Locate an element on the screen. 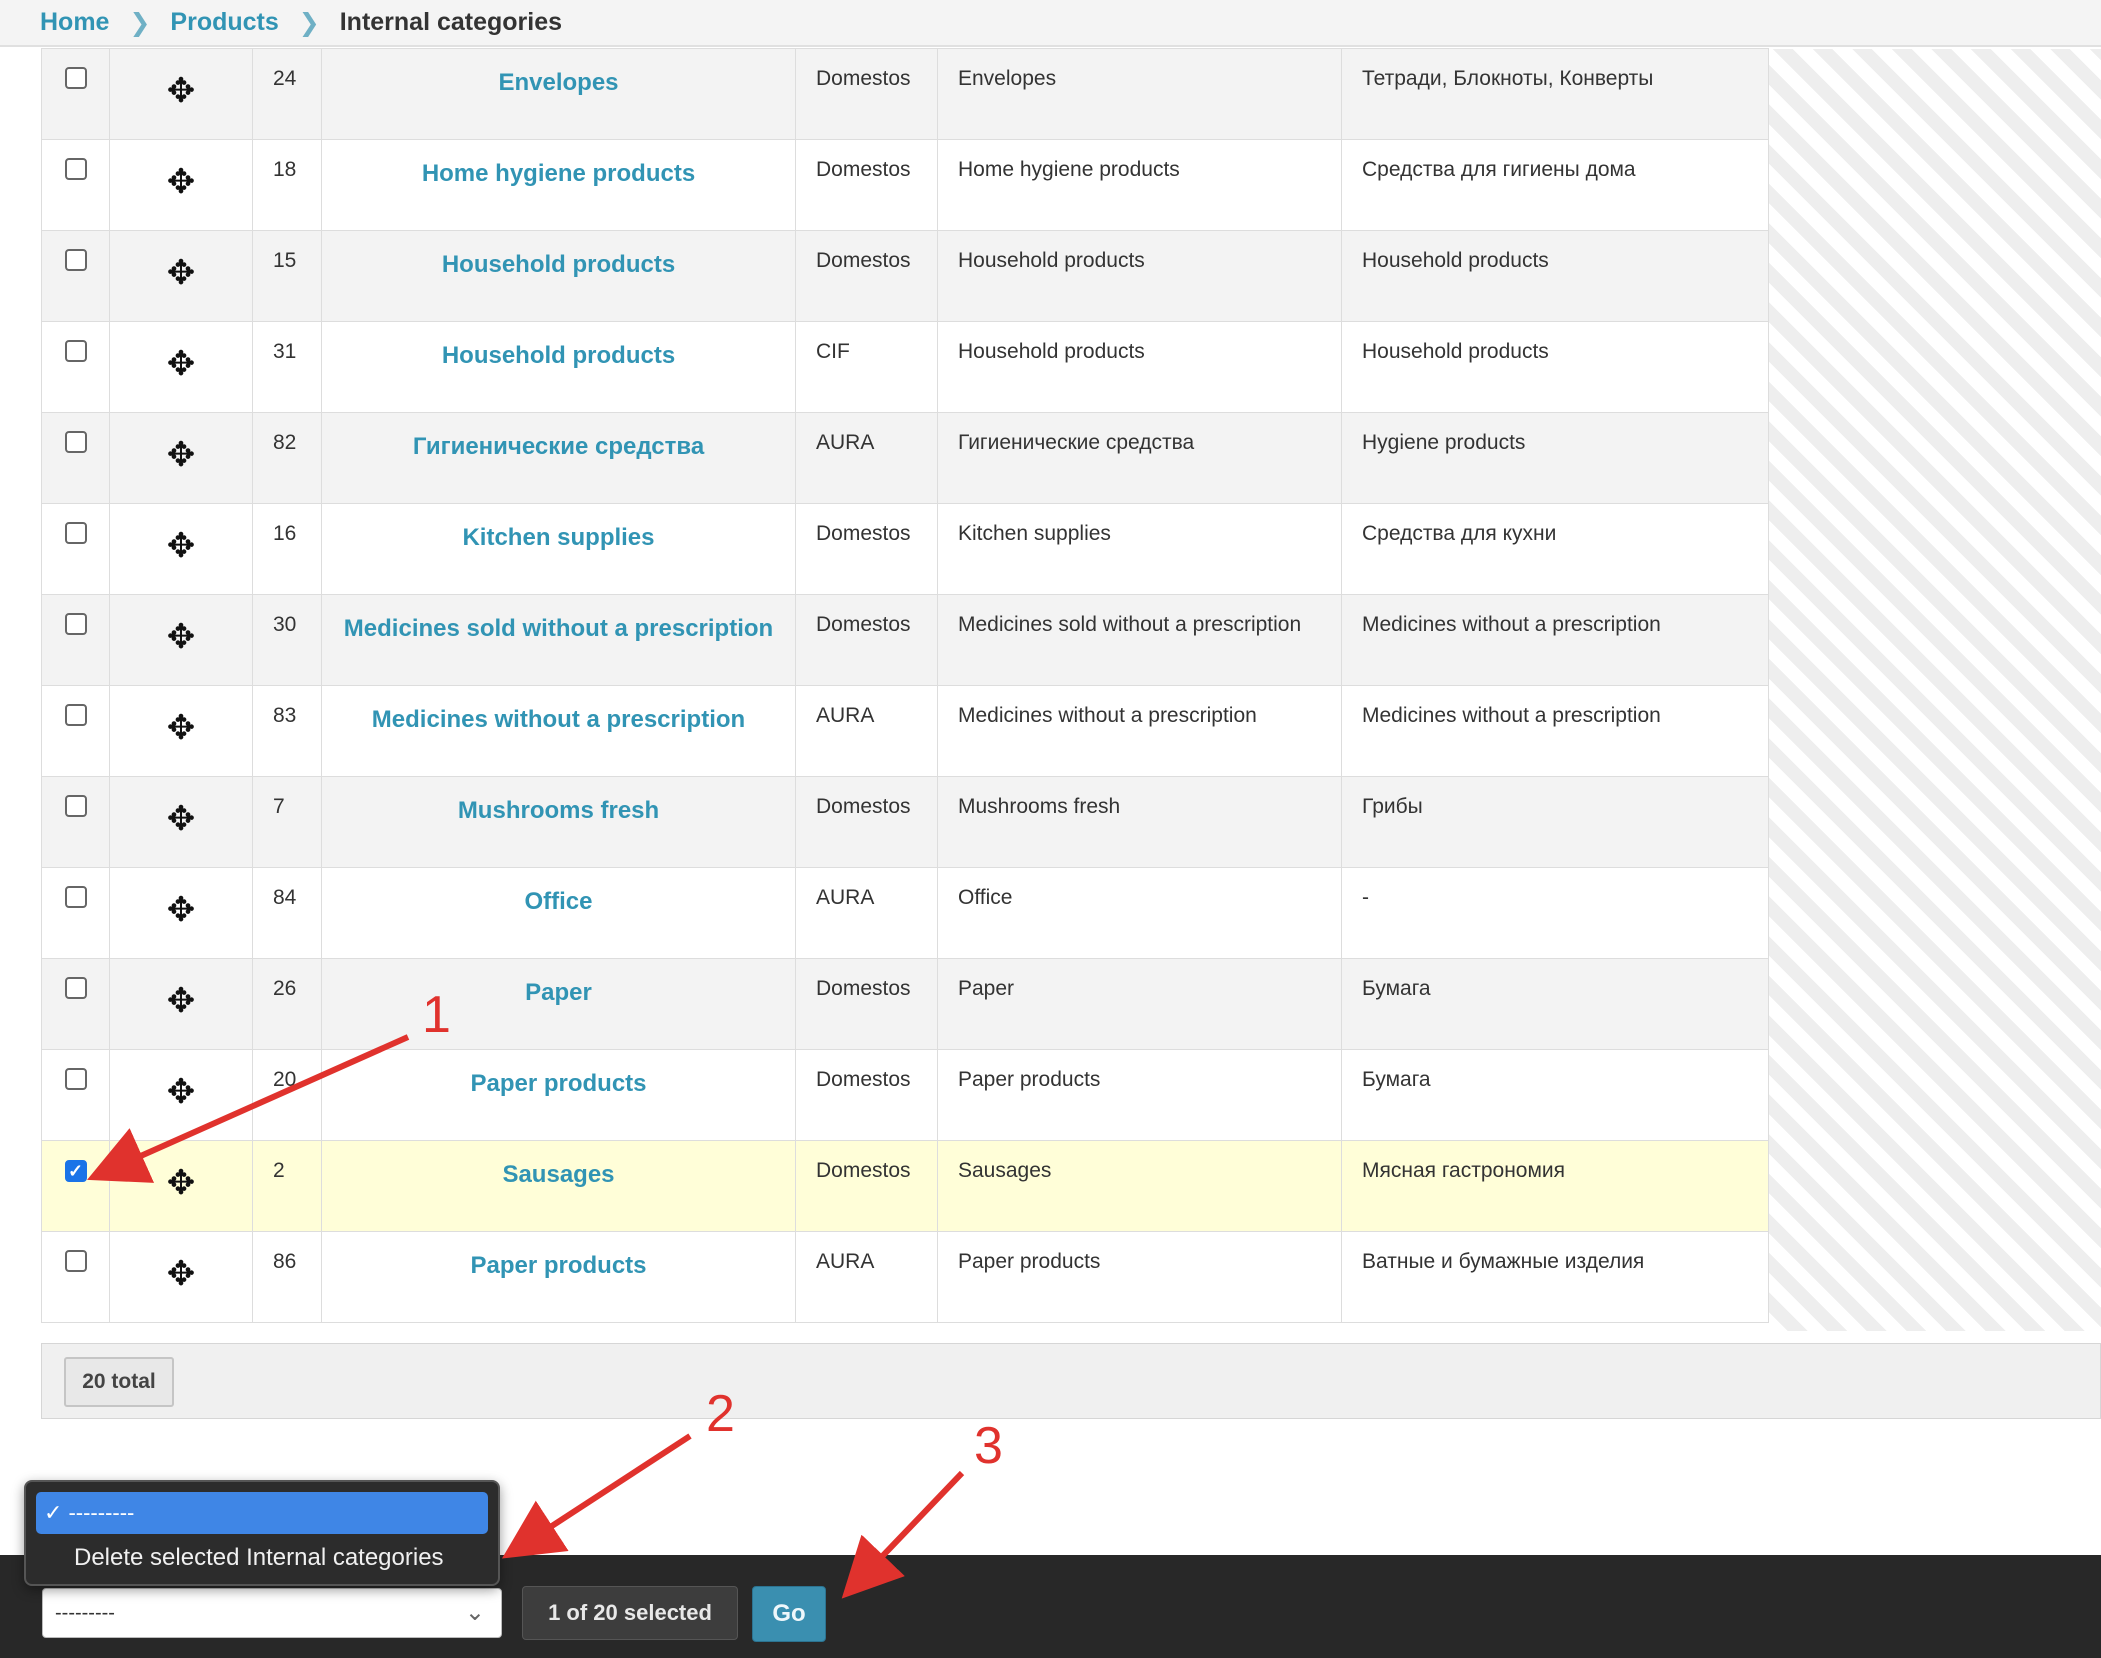  annotation-arrows is located at coordinates (526, 1316).